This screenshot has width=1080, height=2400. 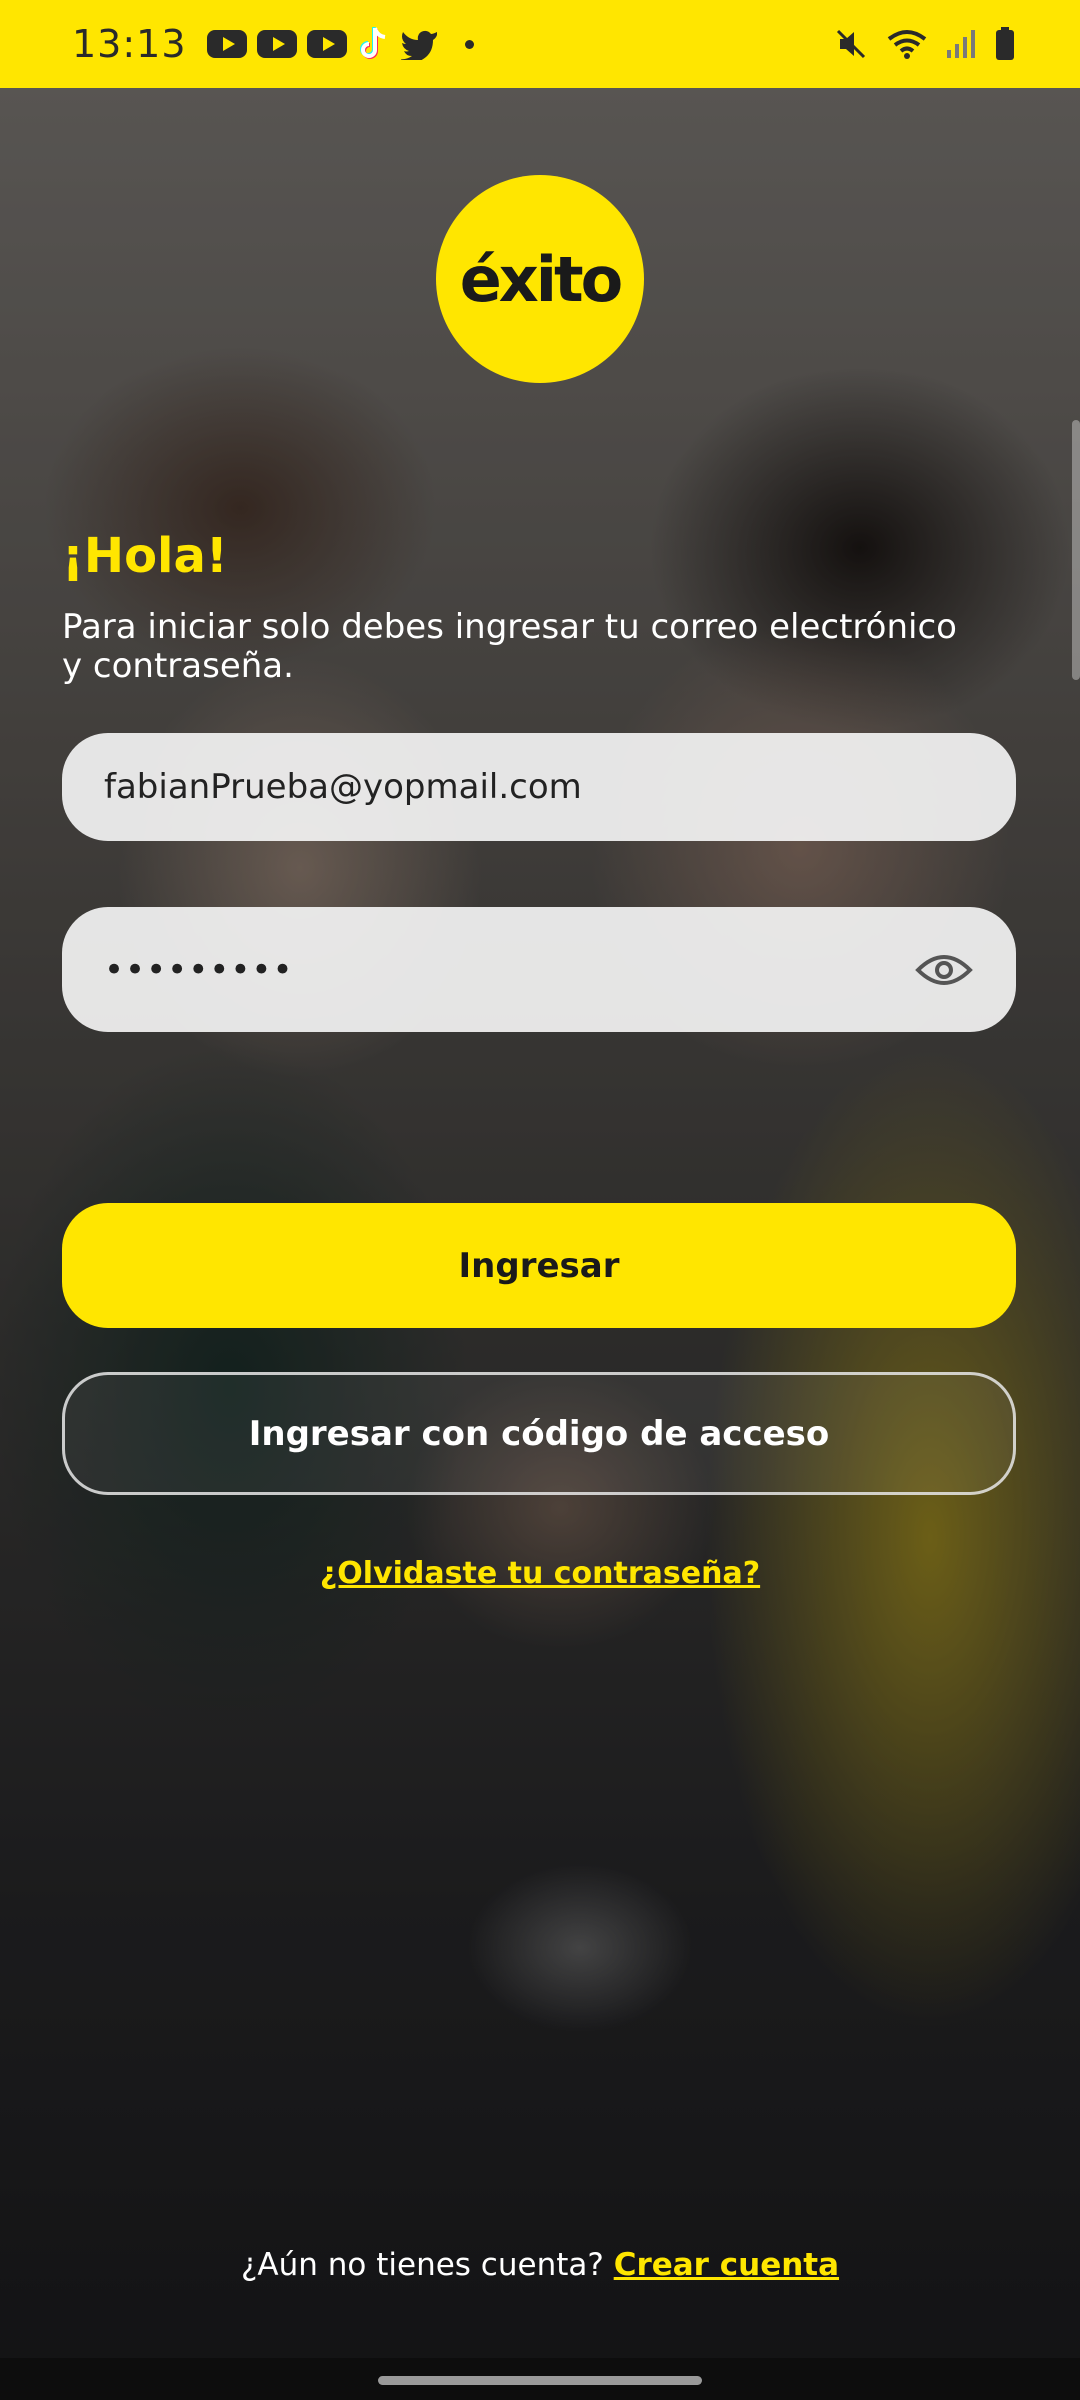 I want to click on home-indicator, so click(x=540, y=2380).